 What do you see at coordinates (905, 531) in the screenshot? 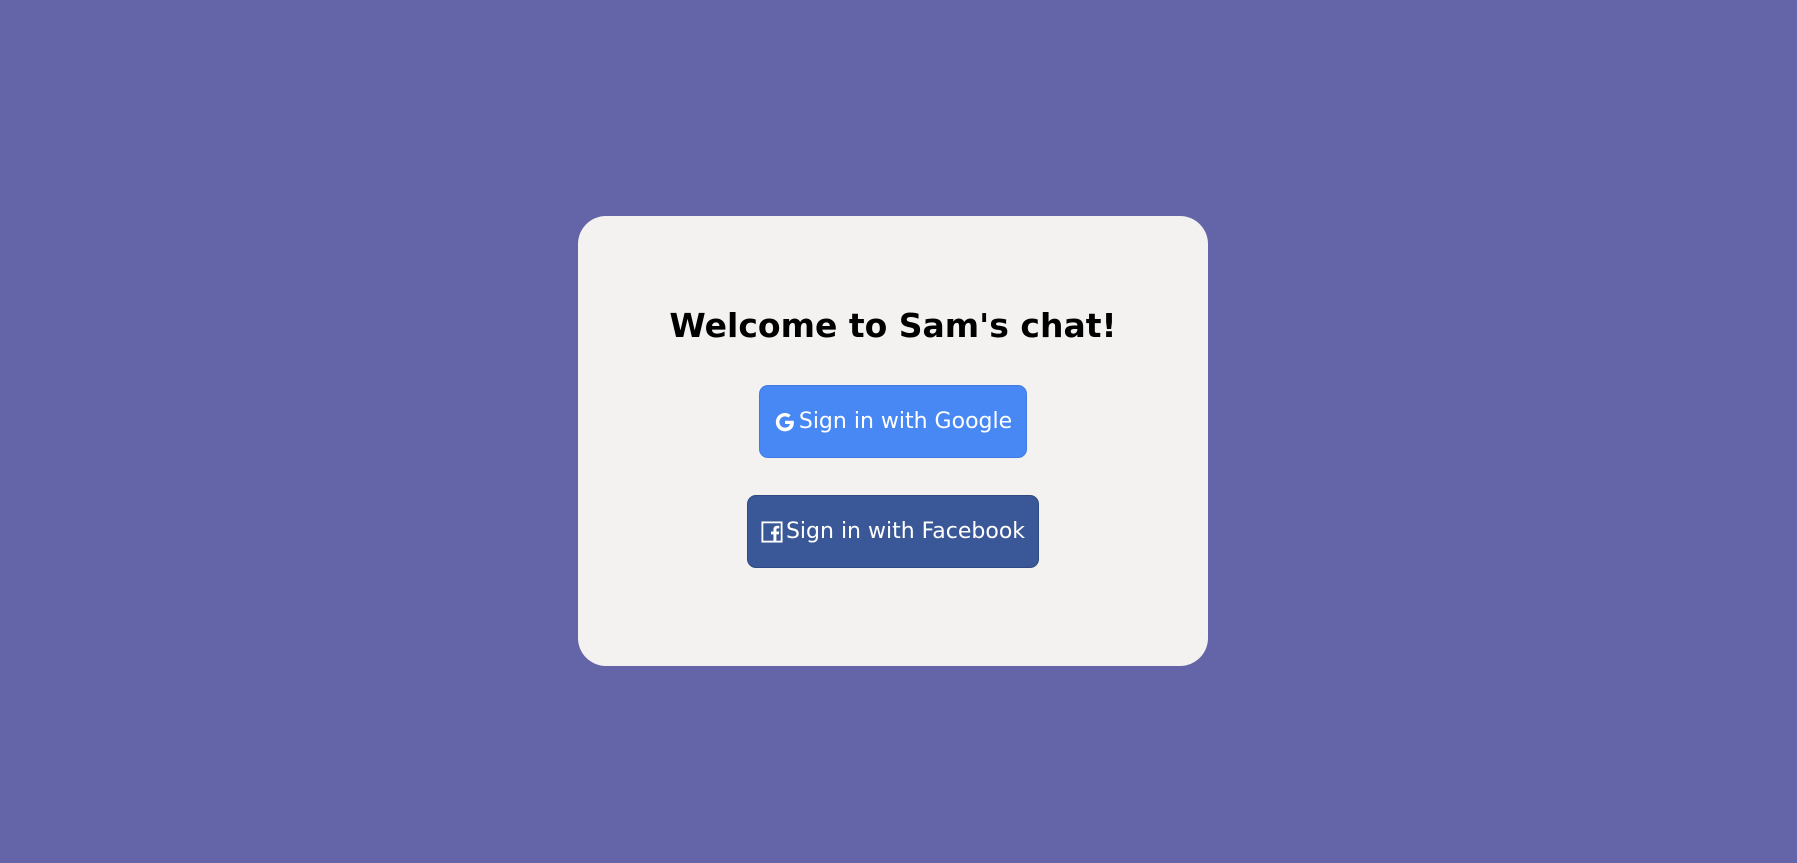
I see `facebook-sign-in-label: Sign in with Facebook` at bounding box center [905, 531].